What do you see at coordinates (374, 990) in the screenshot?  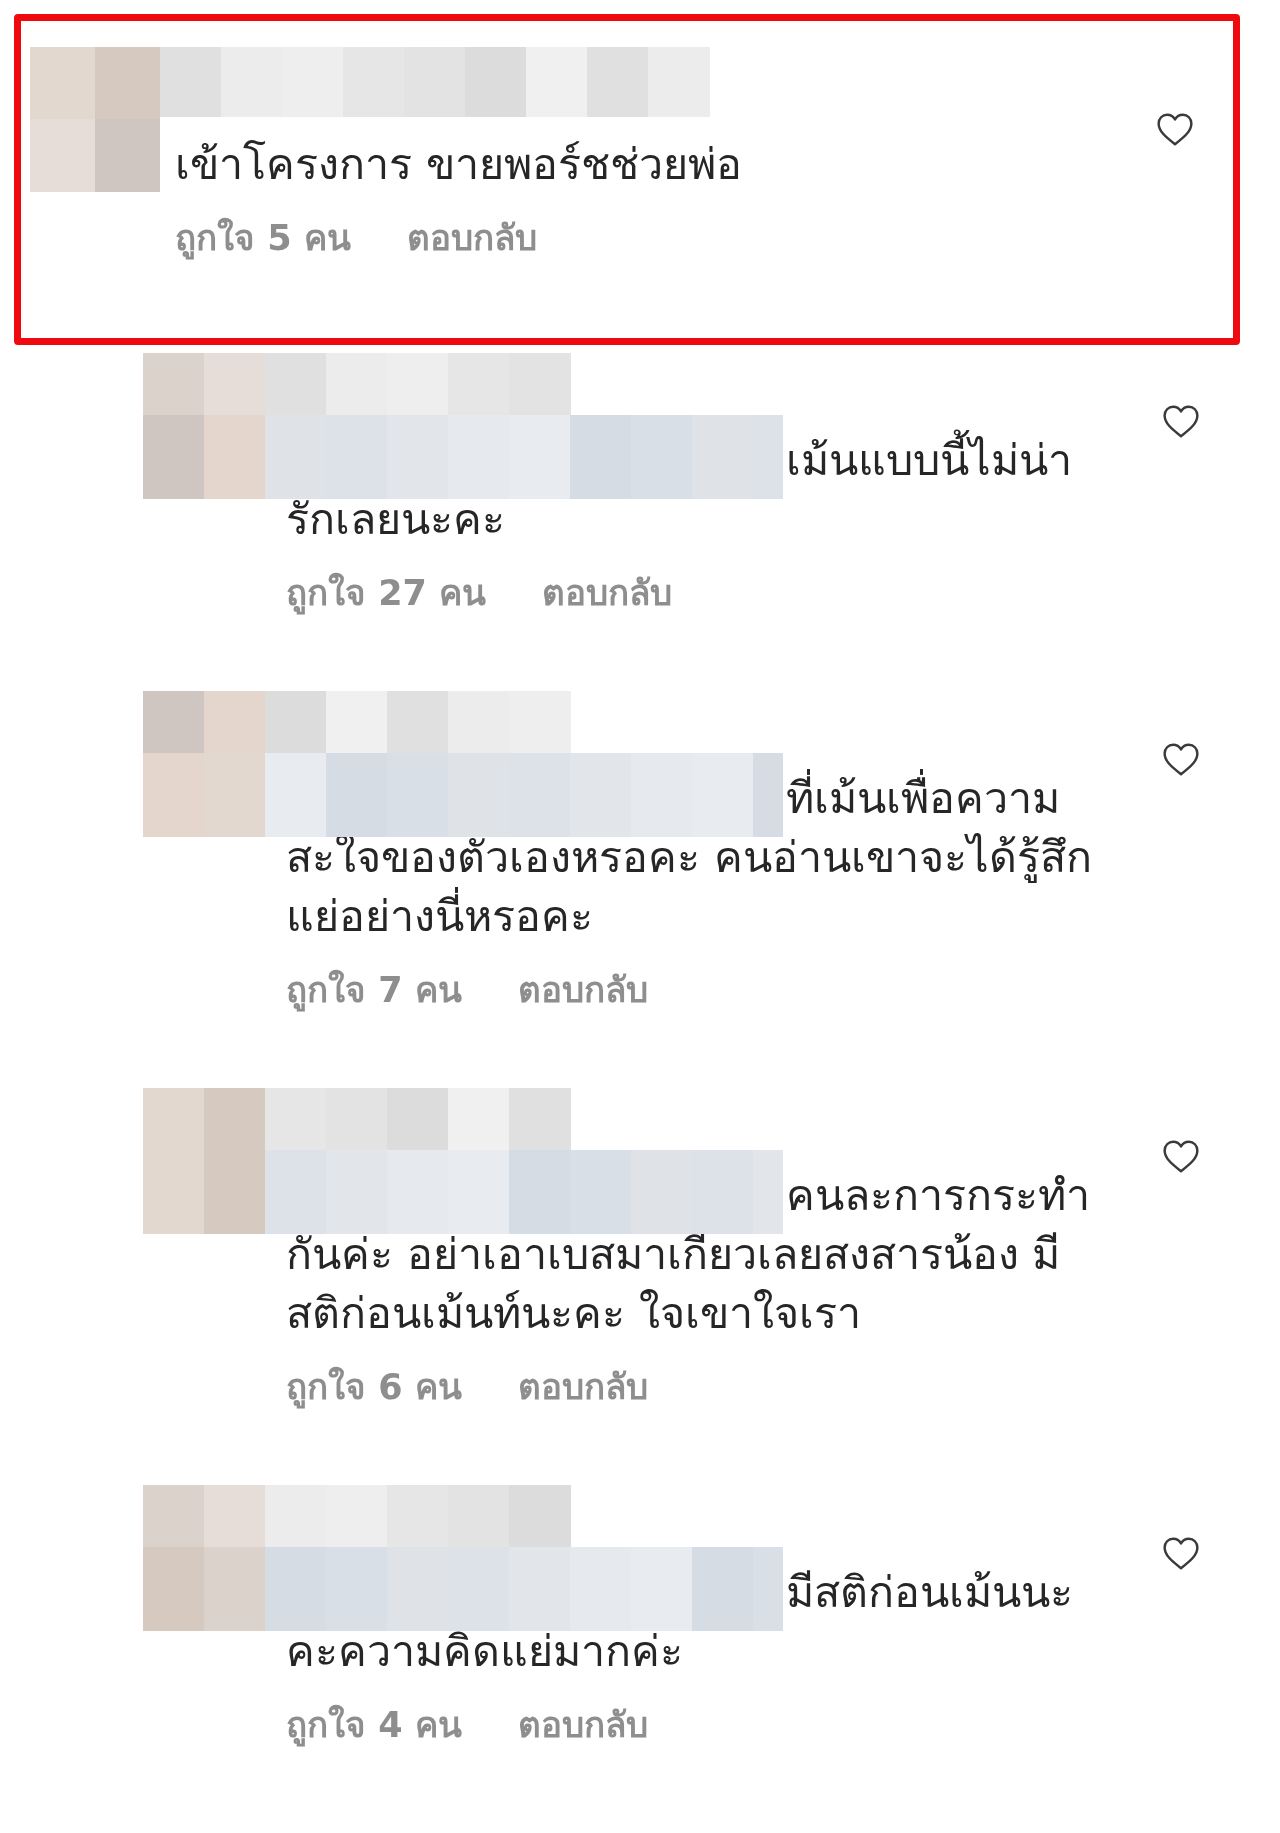 I see `like-count: ถูกใจ 7 คน` at bounding box center [374, 990].